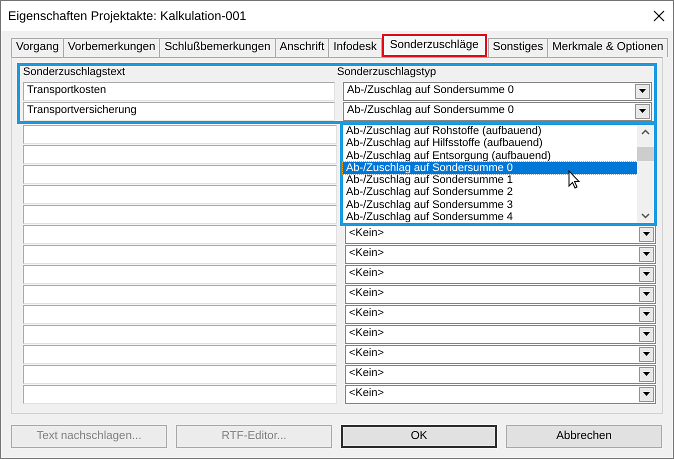 The width and height of the screenshot is (674, 459). Describe the element at coordinates (179, 91) in the screenshot. I see `text-field: Transportkosten` at that location.